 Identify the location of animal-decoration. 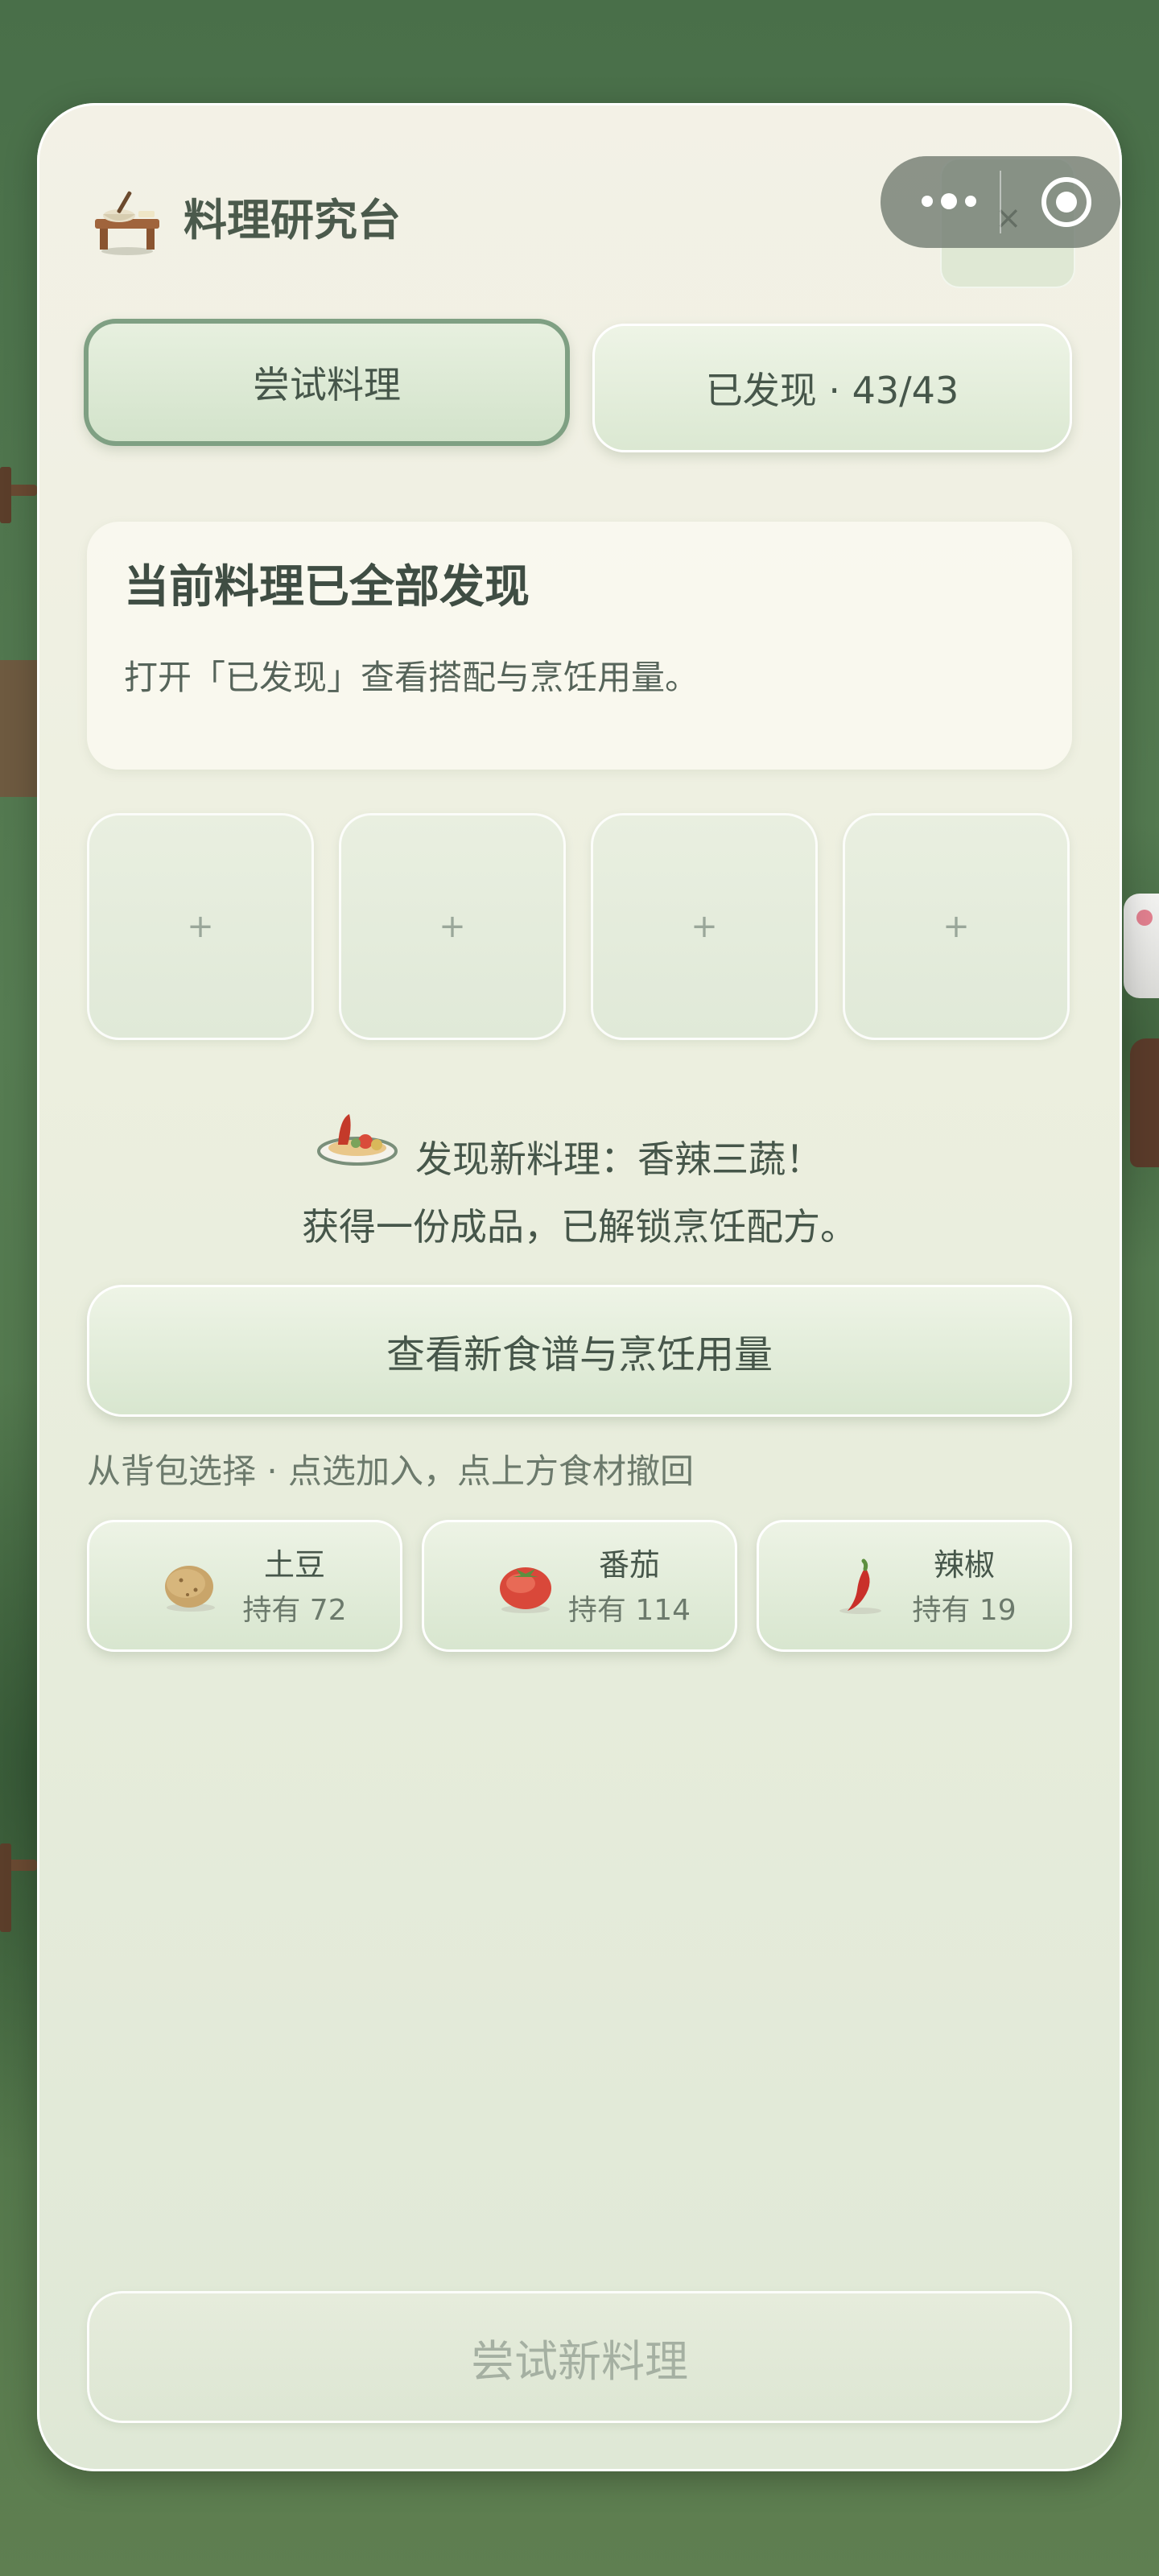
(1144, 1102).